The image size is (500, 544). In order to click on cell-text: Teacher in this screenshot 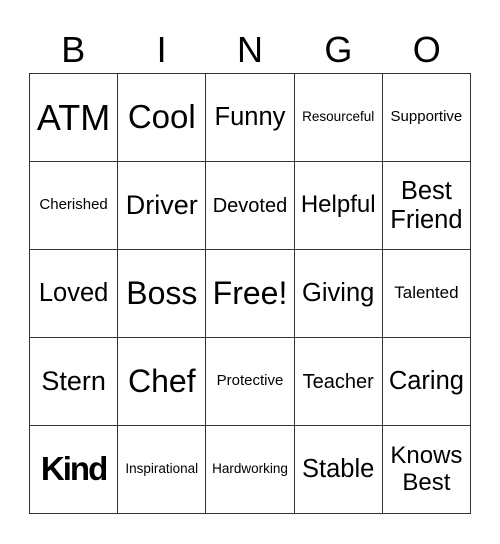, I will do `click(338, 381)`.